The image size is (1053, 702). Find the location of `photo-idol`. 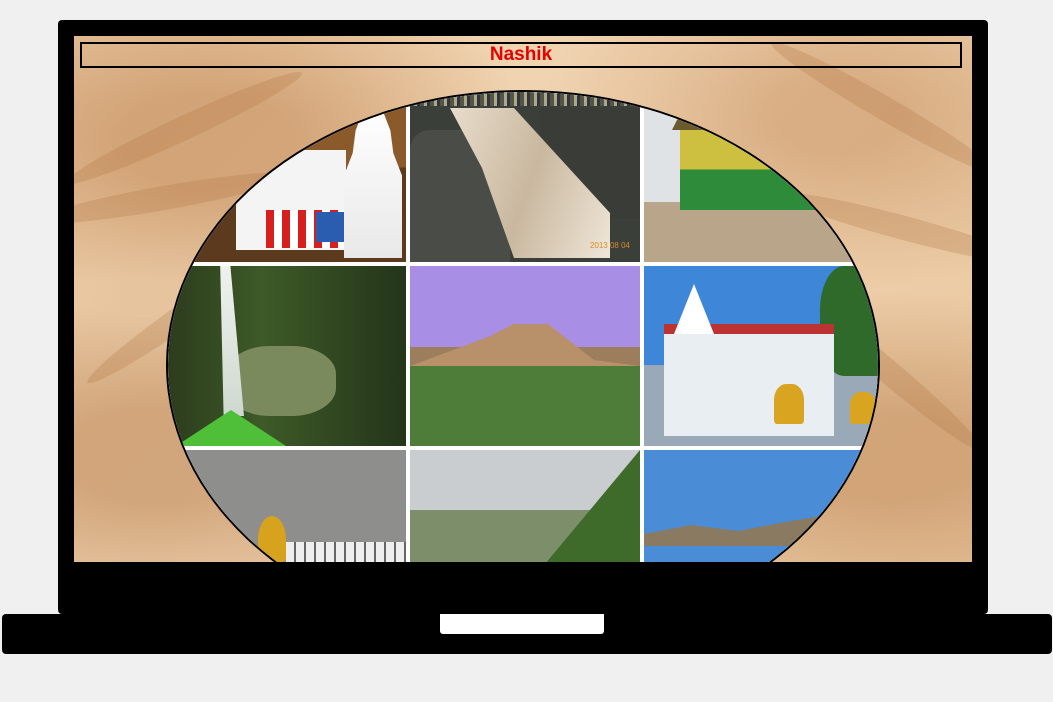

photo-idol is located at coordinates (287, 506).